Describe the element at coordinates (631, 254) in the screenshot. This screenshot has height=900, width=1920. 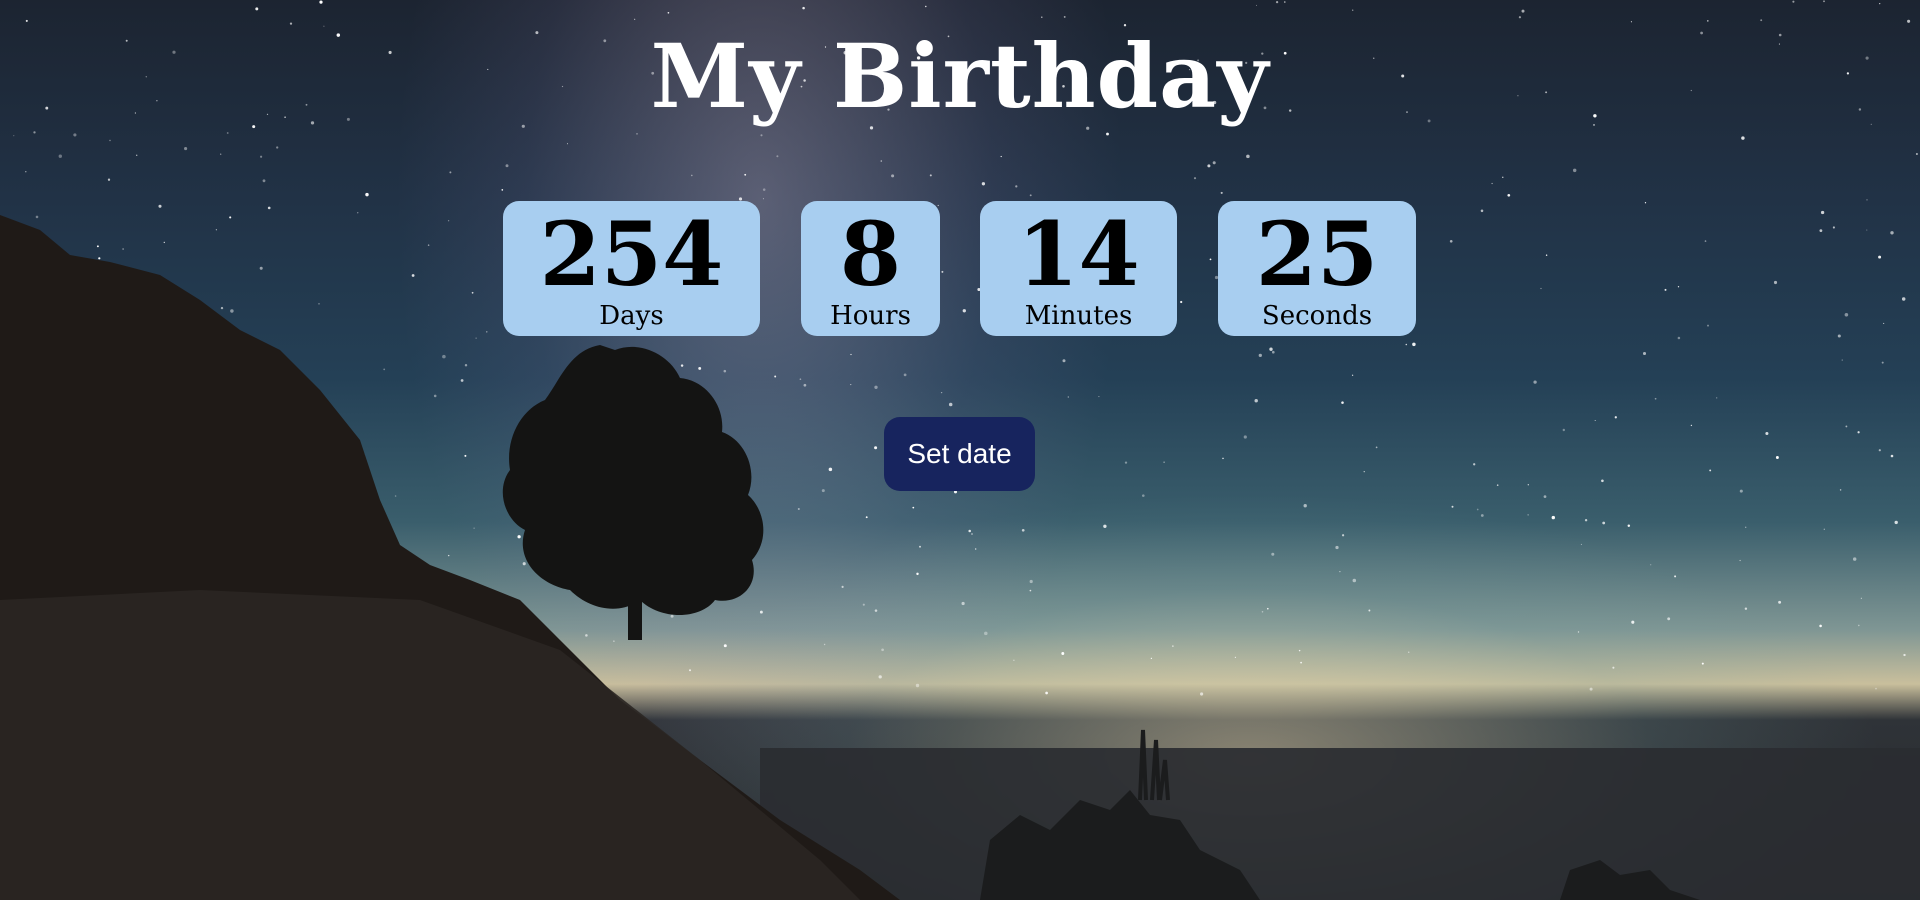
I see `days-value: 254` at that location.